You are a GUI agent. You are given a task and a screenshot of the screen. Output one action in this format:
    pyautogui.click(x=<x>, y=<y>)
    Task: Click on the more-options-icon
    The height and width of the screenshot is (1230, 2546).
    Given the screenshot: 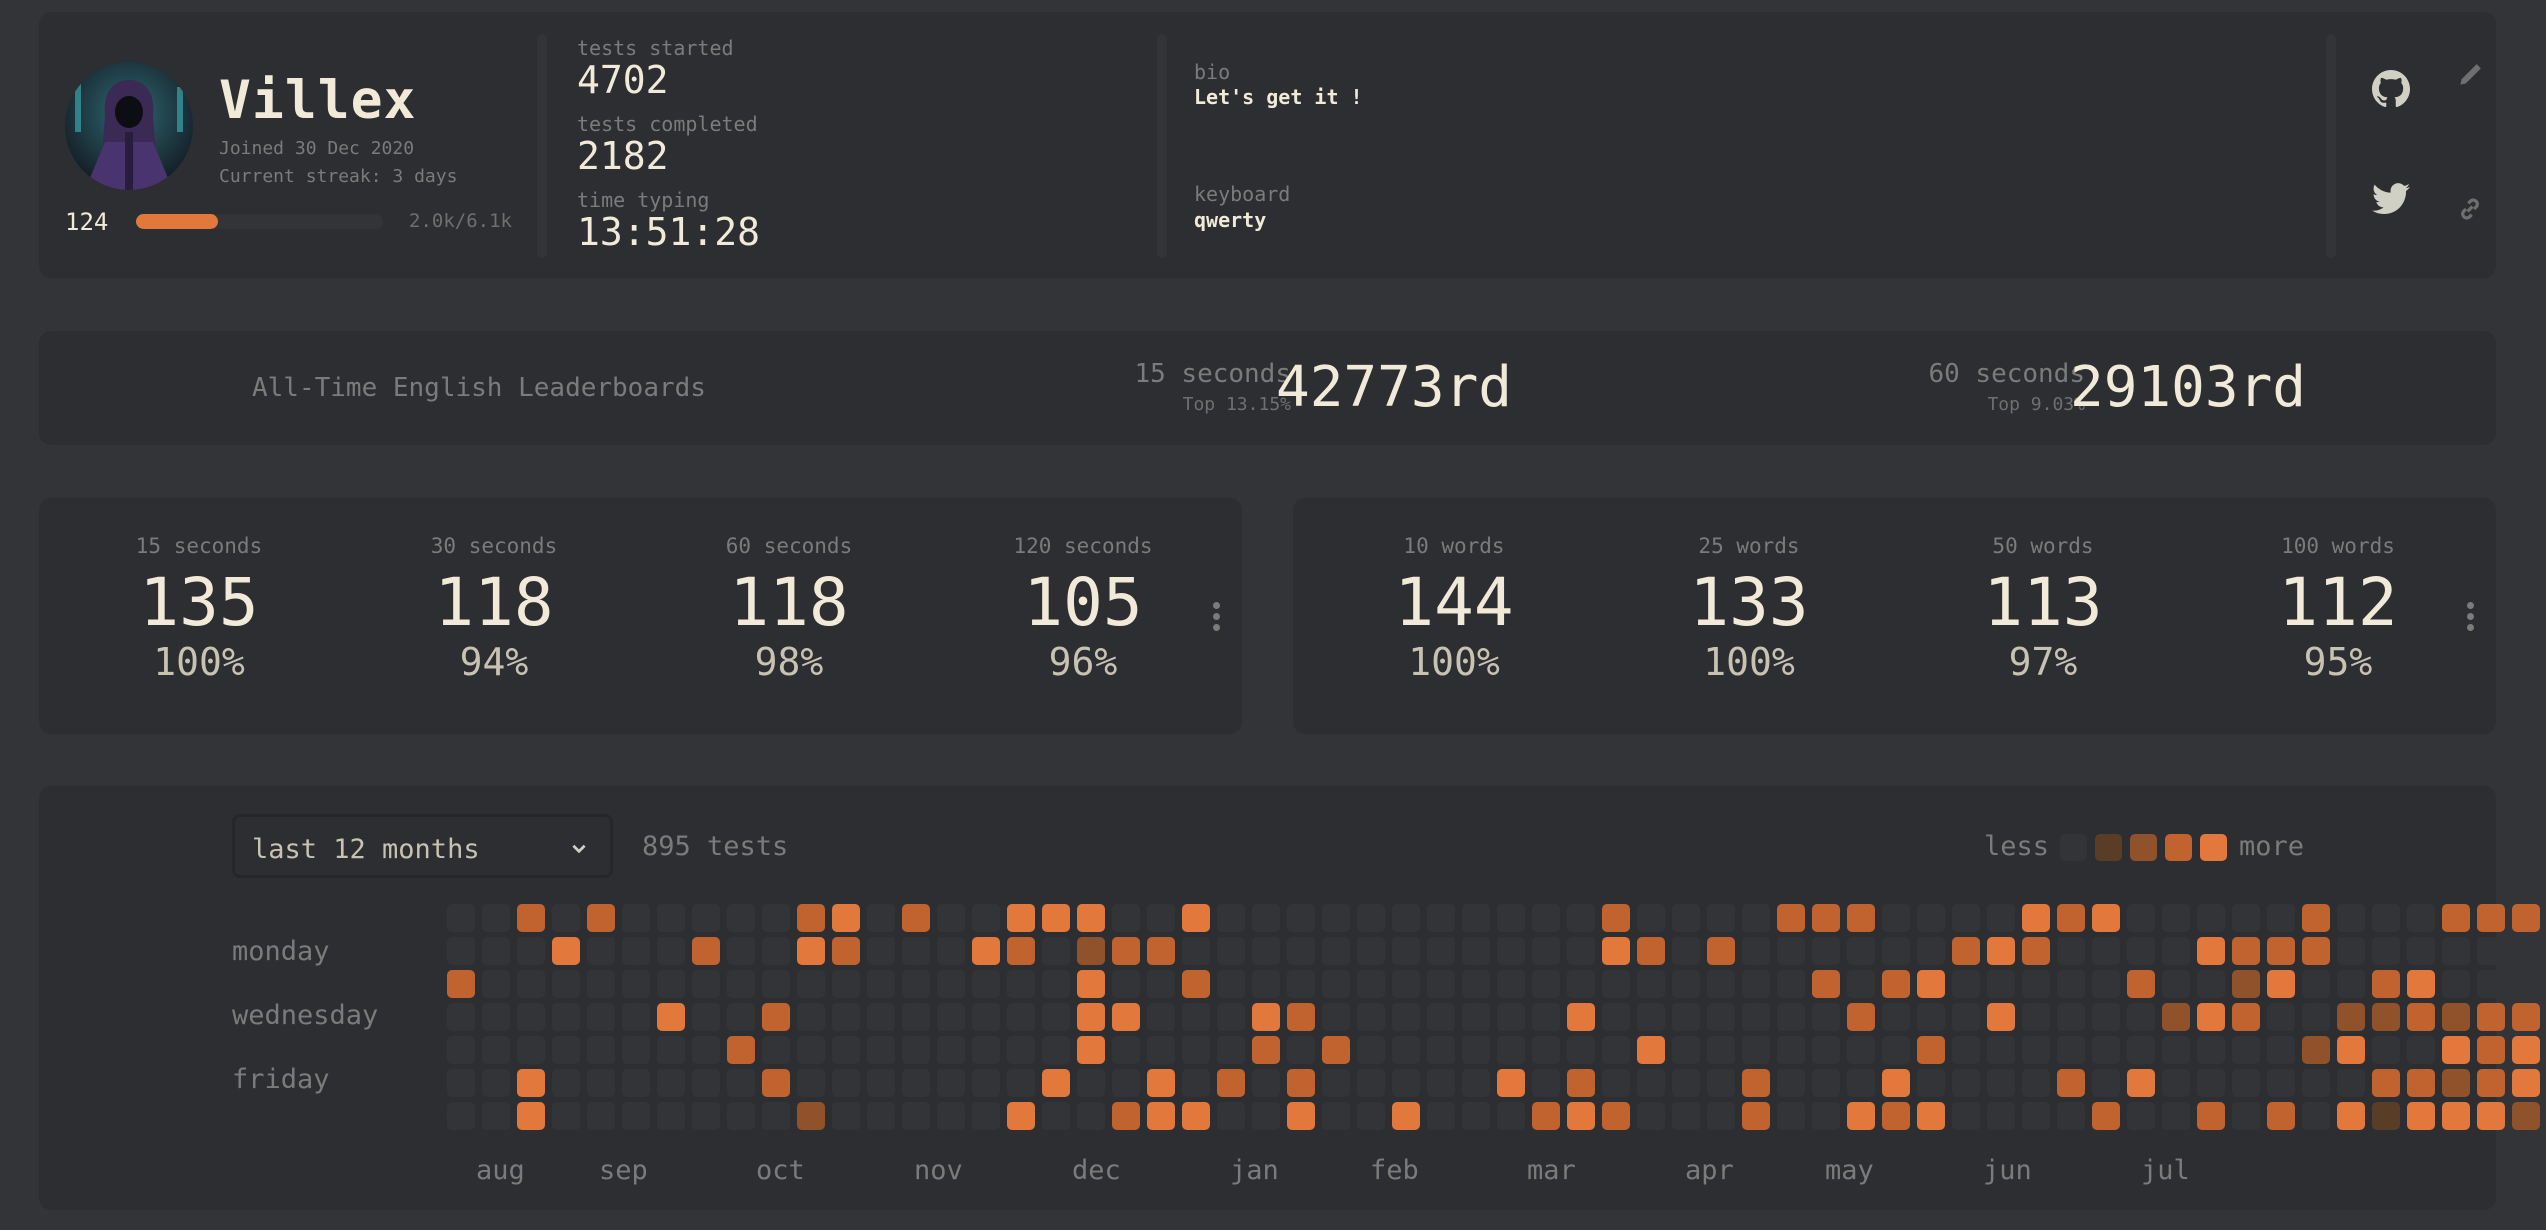 What is the action you would take?
    pyautogui.click(x=2471, y=618)
    